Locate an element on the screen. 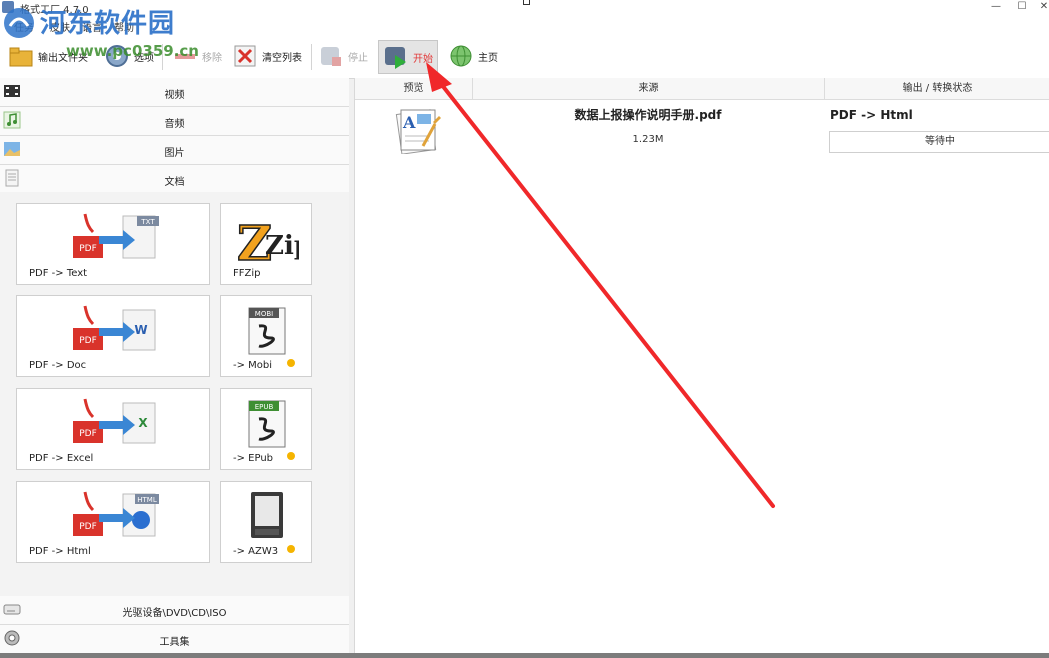 This screenshot has width=1049, height=658. category-image: 图片 is located at coordinates (174, 150).